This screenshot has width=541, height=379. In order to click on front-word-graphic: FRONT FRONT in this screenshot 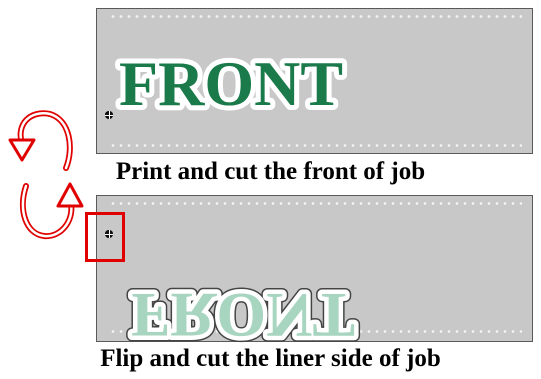, I will do `click(231, 83)`.